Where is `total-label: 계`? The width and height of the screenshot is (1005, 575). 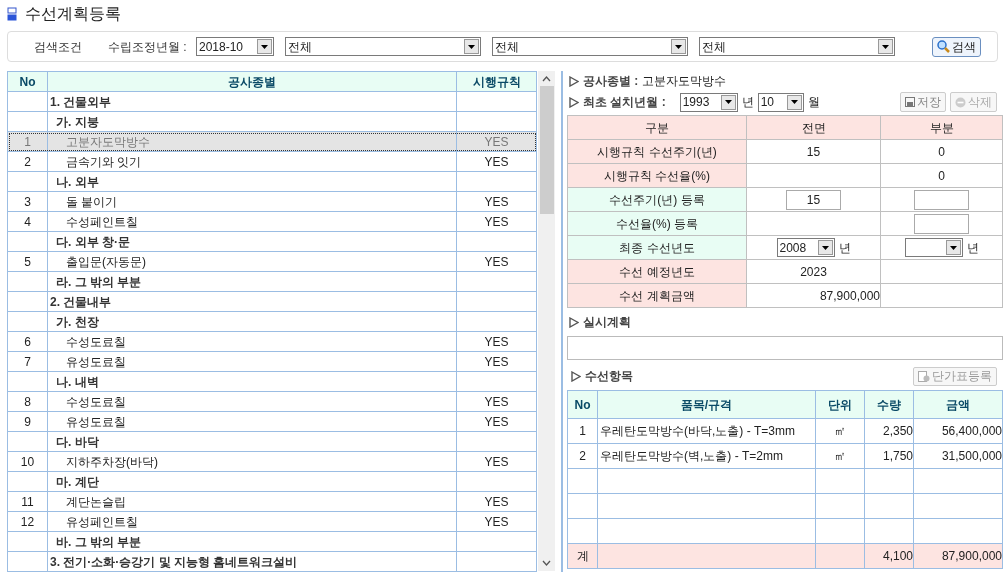 total-label: 계 is located at coordinates (582, 556).